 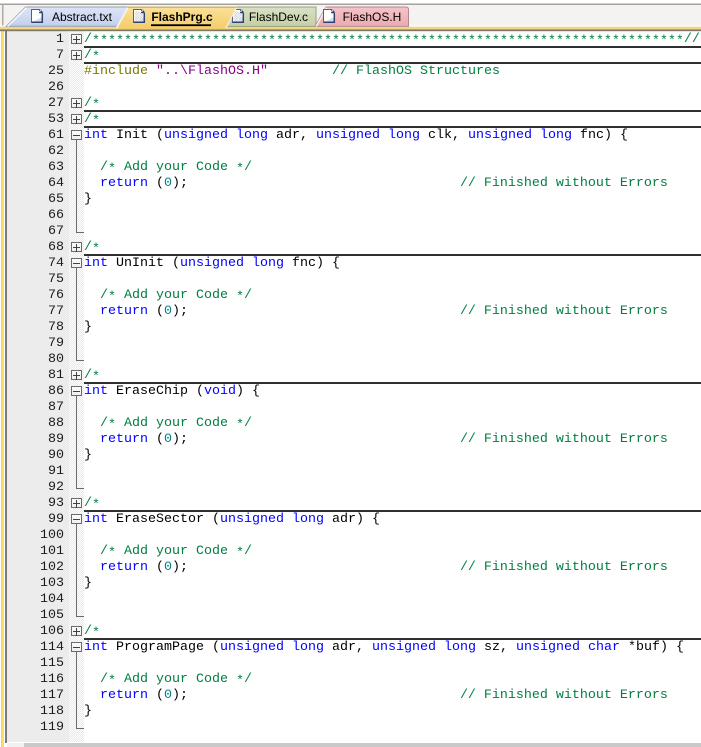 What do you see at coordinates (278, 17) in the screenshot?
I see `svg-text: FlashDev.c` at bounding box center [278, 17].